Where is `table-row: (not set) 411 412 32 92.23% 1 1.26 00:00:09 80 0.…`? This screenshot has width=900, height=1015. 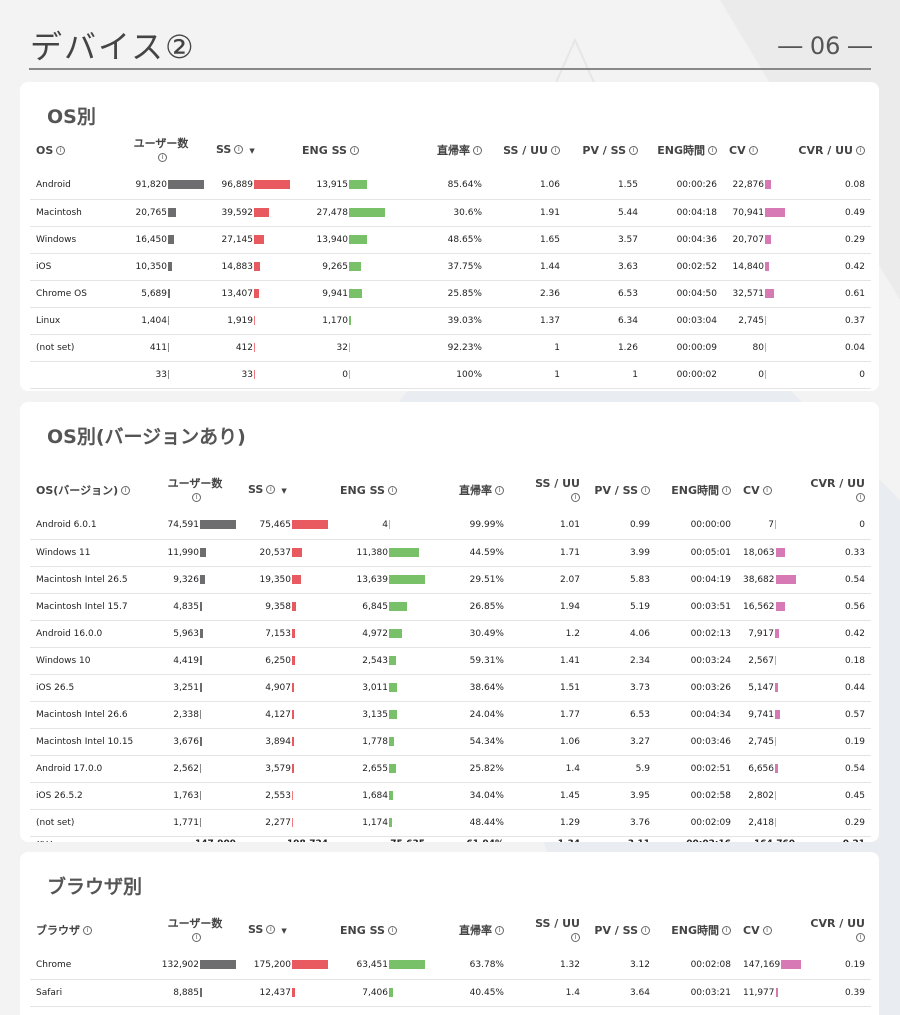
table-row: (not set) 411 412 32 92.23% 1 1.26 00:00:09 80 0.… is located at coordinates (450, 348).